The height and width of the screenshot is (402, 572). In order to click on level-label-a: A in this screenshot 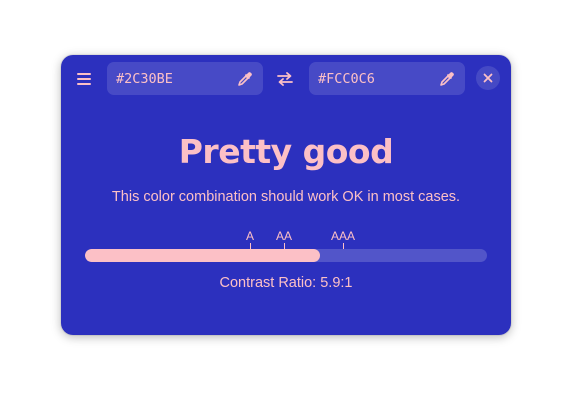, I will do `click(250, 236)`.